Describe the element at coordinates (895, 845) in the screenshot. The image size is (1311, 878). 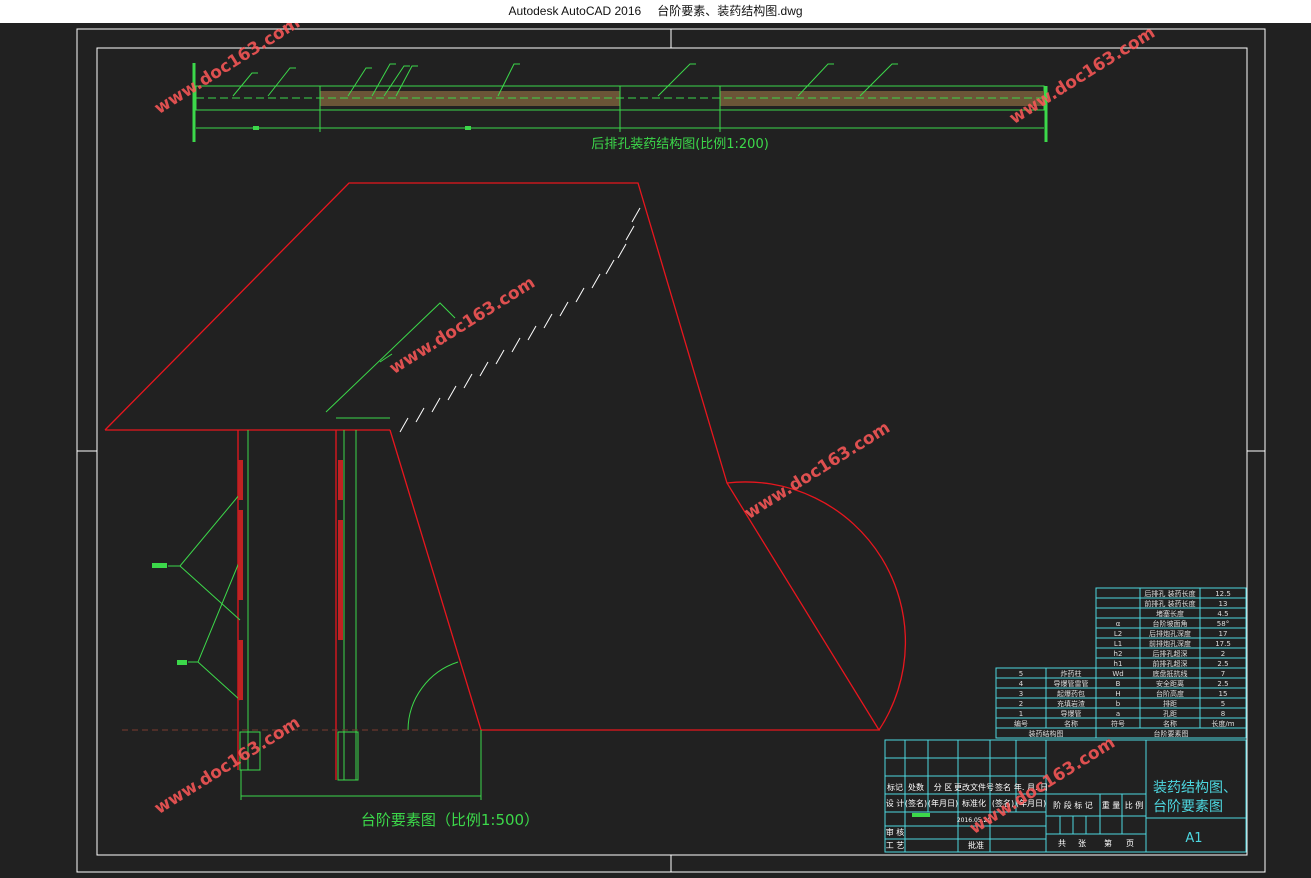
I see `tb-process-label: 工 艺` at that location.